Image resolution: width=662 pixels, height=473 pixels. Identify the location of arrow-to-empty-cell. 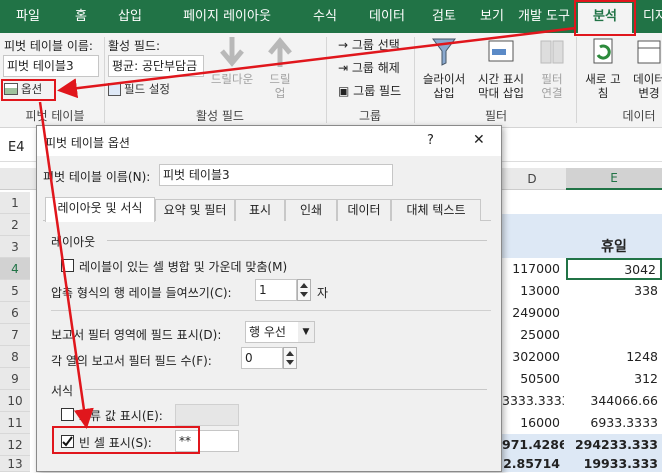
(66, 265).